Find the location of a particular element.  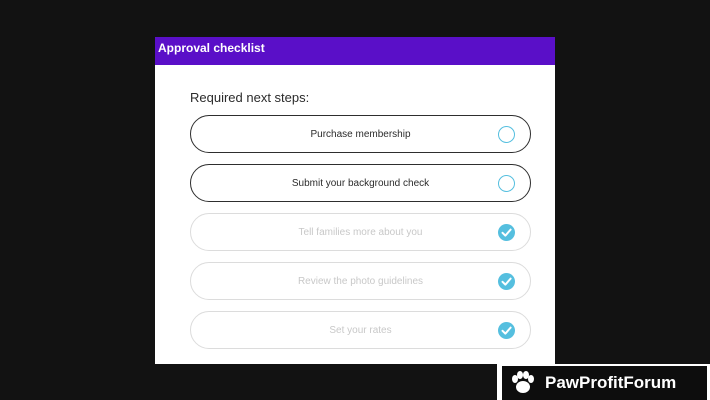

step-label: Submit your background check is located at coordinates (360, 183).